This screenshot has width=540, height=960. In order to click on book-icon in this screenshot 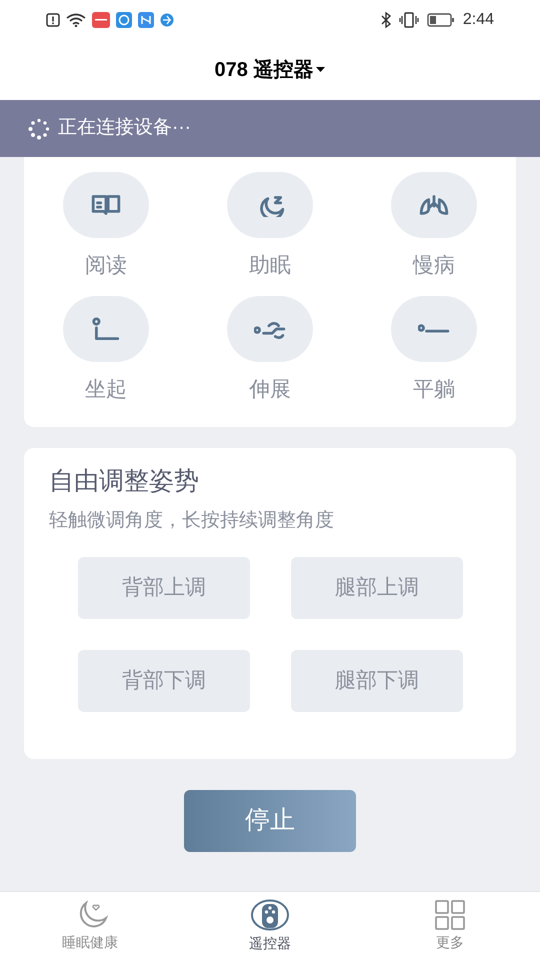, I will do `click(106, 205)`.